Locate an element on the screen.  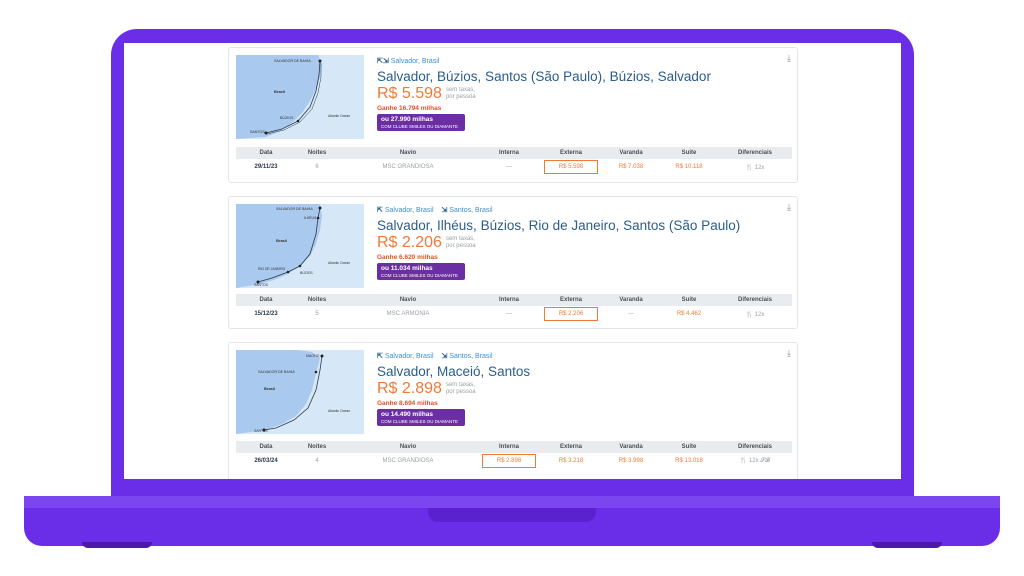
svg-text: RIO DE JANEIRO is located at coordinates (272, 269).